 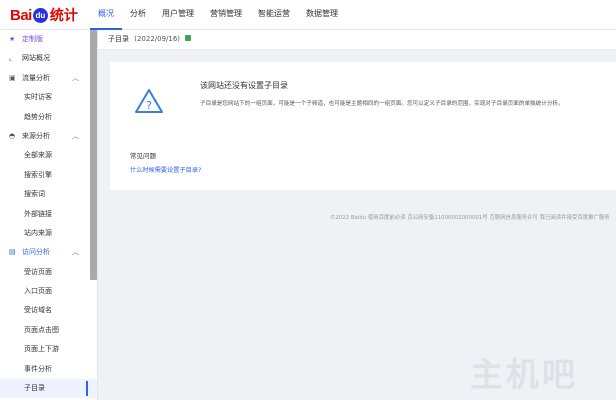 I want to click on logo-tongji: 统计, so click(x=63, y=15).